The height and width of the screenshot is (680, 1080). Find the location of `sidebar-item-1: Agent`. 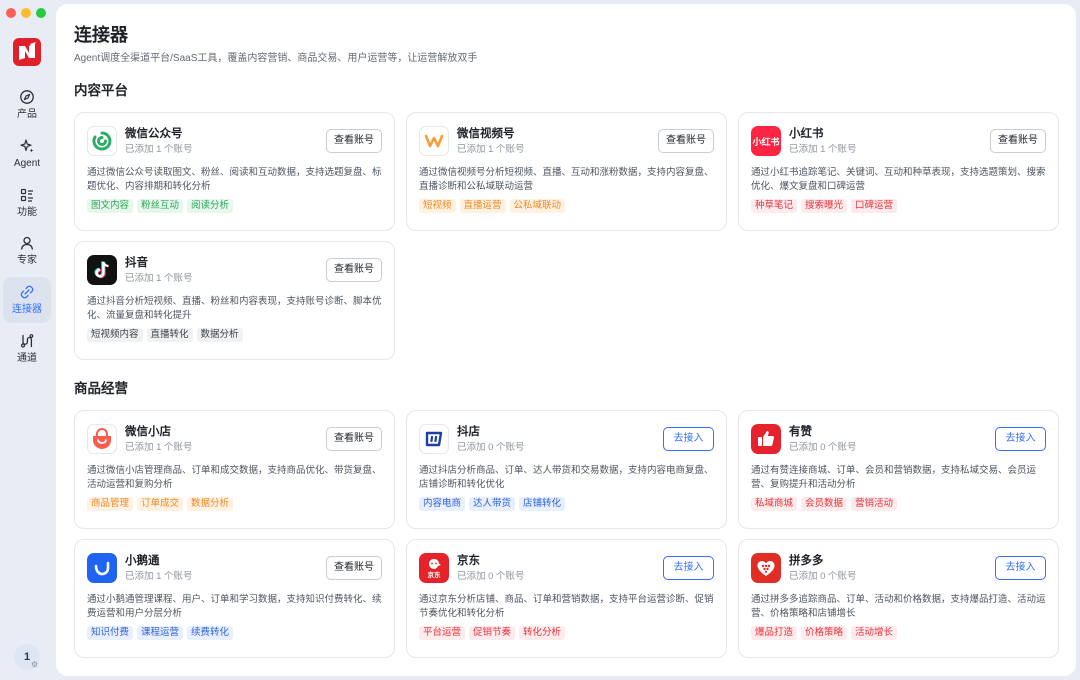

sidebar-item-1: Agent is located at coordinates (27, 154).